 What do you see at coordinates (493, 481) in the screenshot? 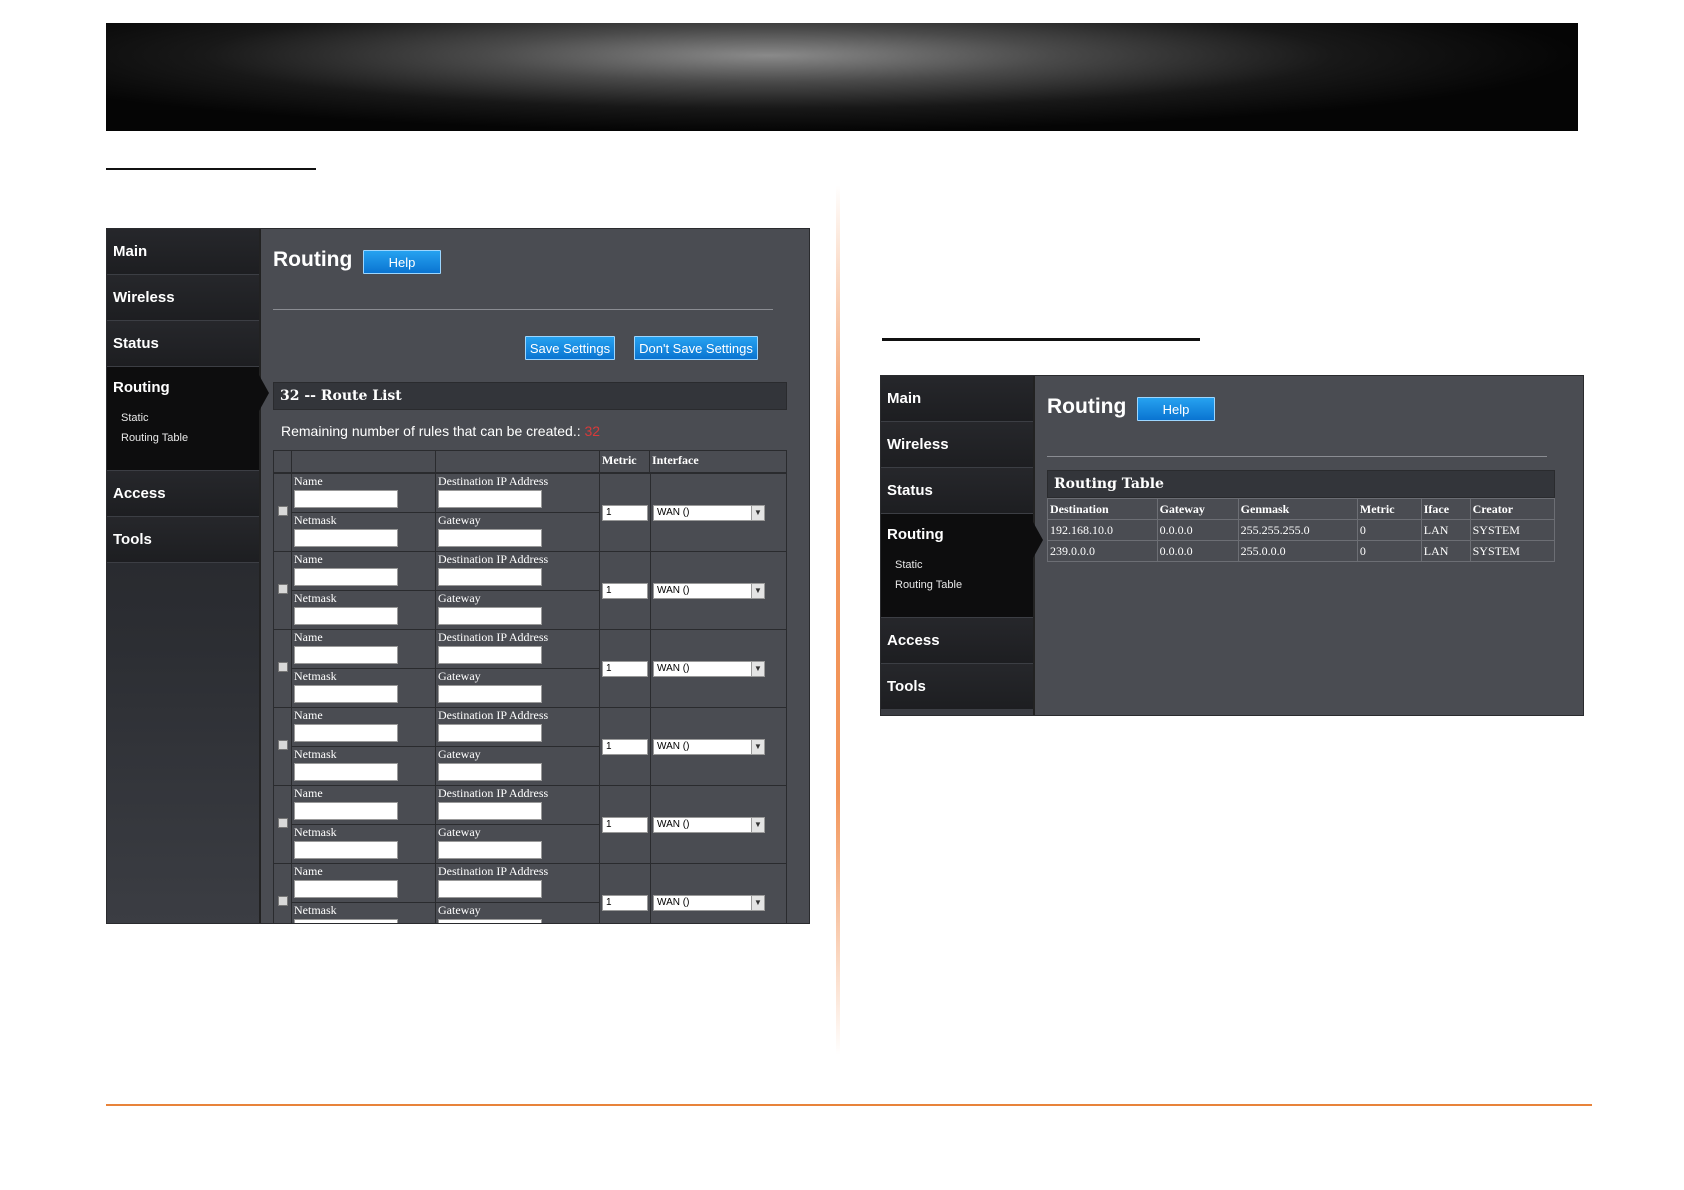
I see `route-destination-label: Destination IP Address` at bounding box center [493, 481].